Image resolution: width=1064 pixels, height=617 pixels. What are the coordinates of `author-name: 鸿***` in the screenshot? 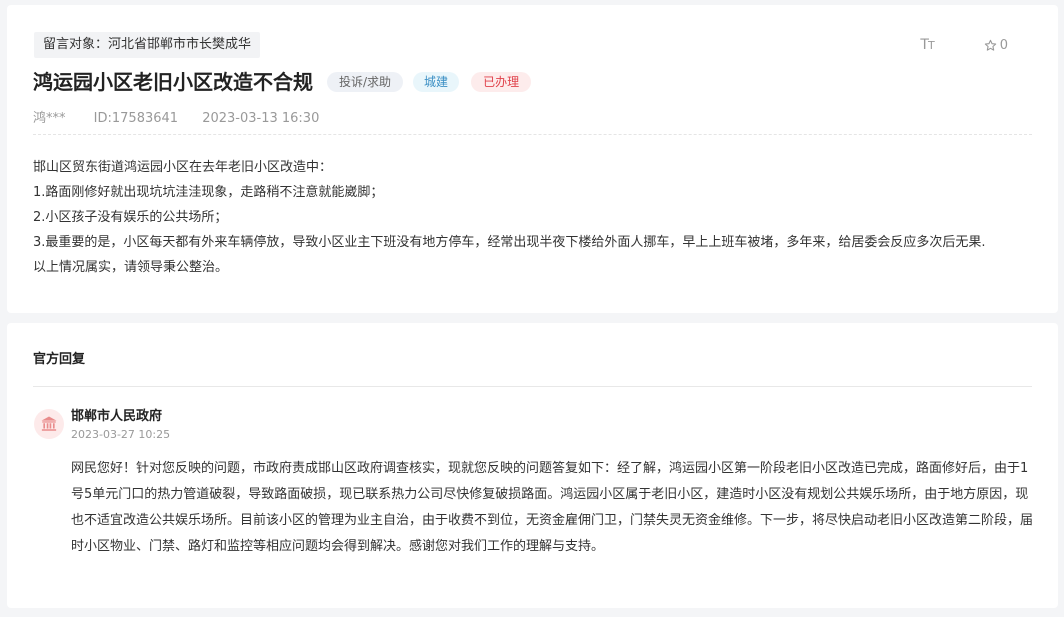 It's located at (49, 118).